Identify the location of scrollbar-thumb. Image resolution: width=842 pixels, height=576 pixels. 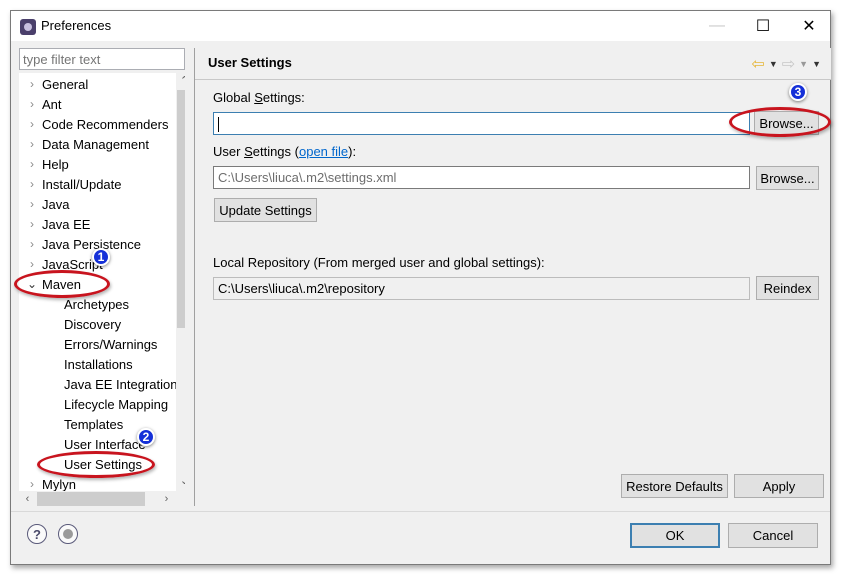
(181, 209).